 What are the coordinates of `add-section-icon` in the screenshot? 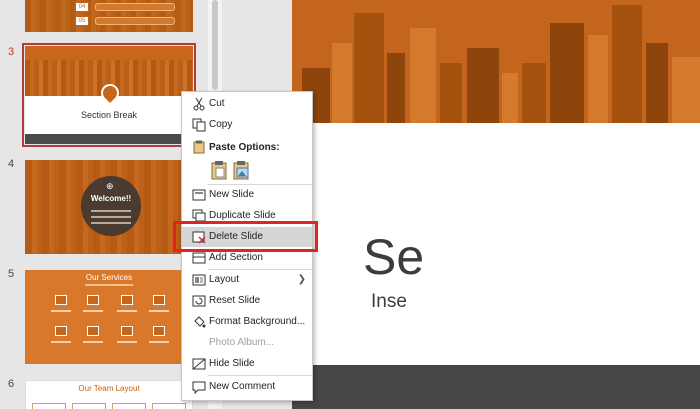 It's located at (199, 258).